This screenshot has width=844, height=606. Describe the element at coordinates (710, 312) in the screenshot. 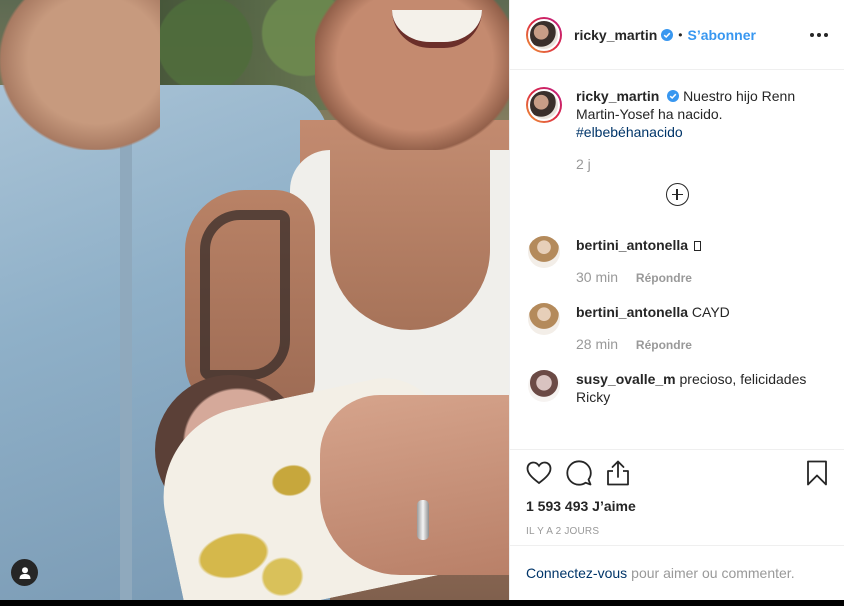

I see `comment-text: CAYD` at that location.